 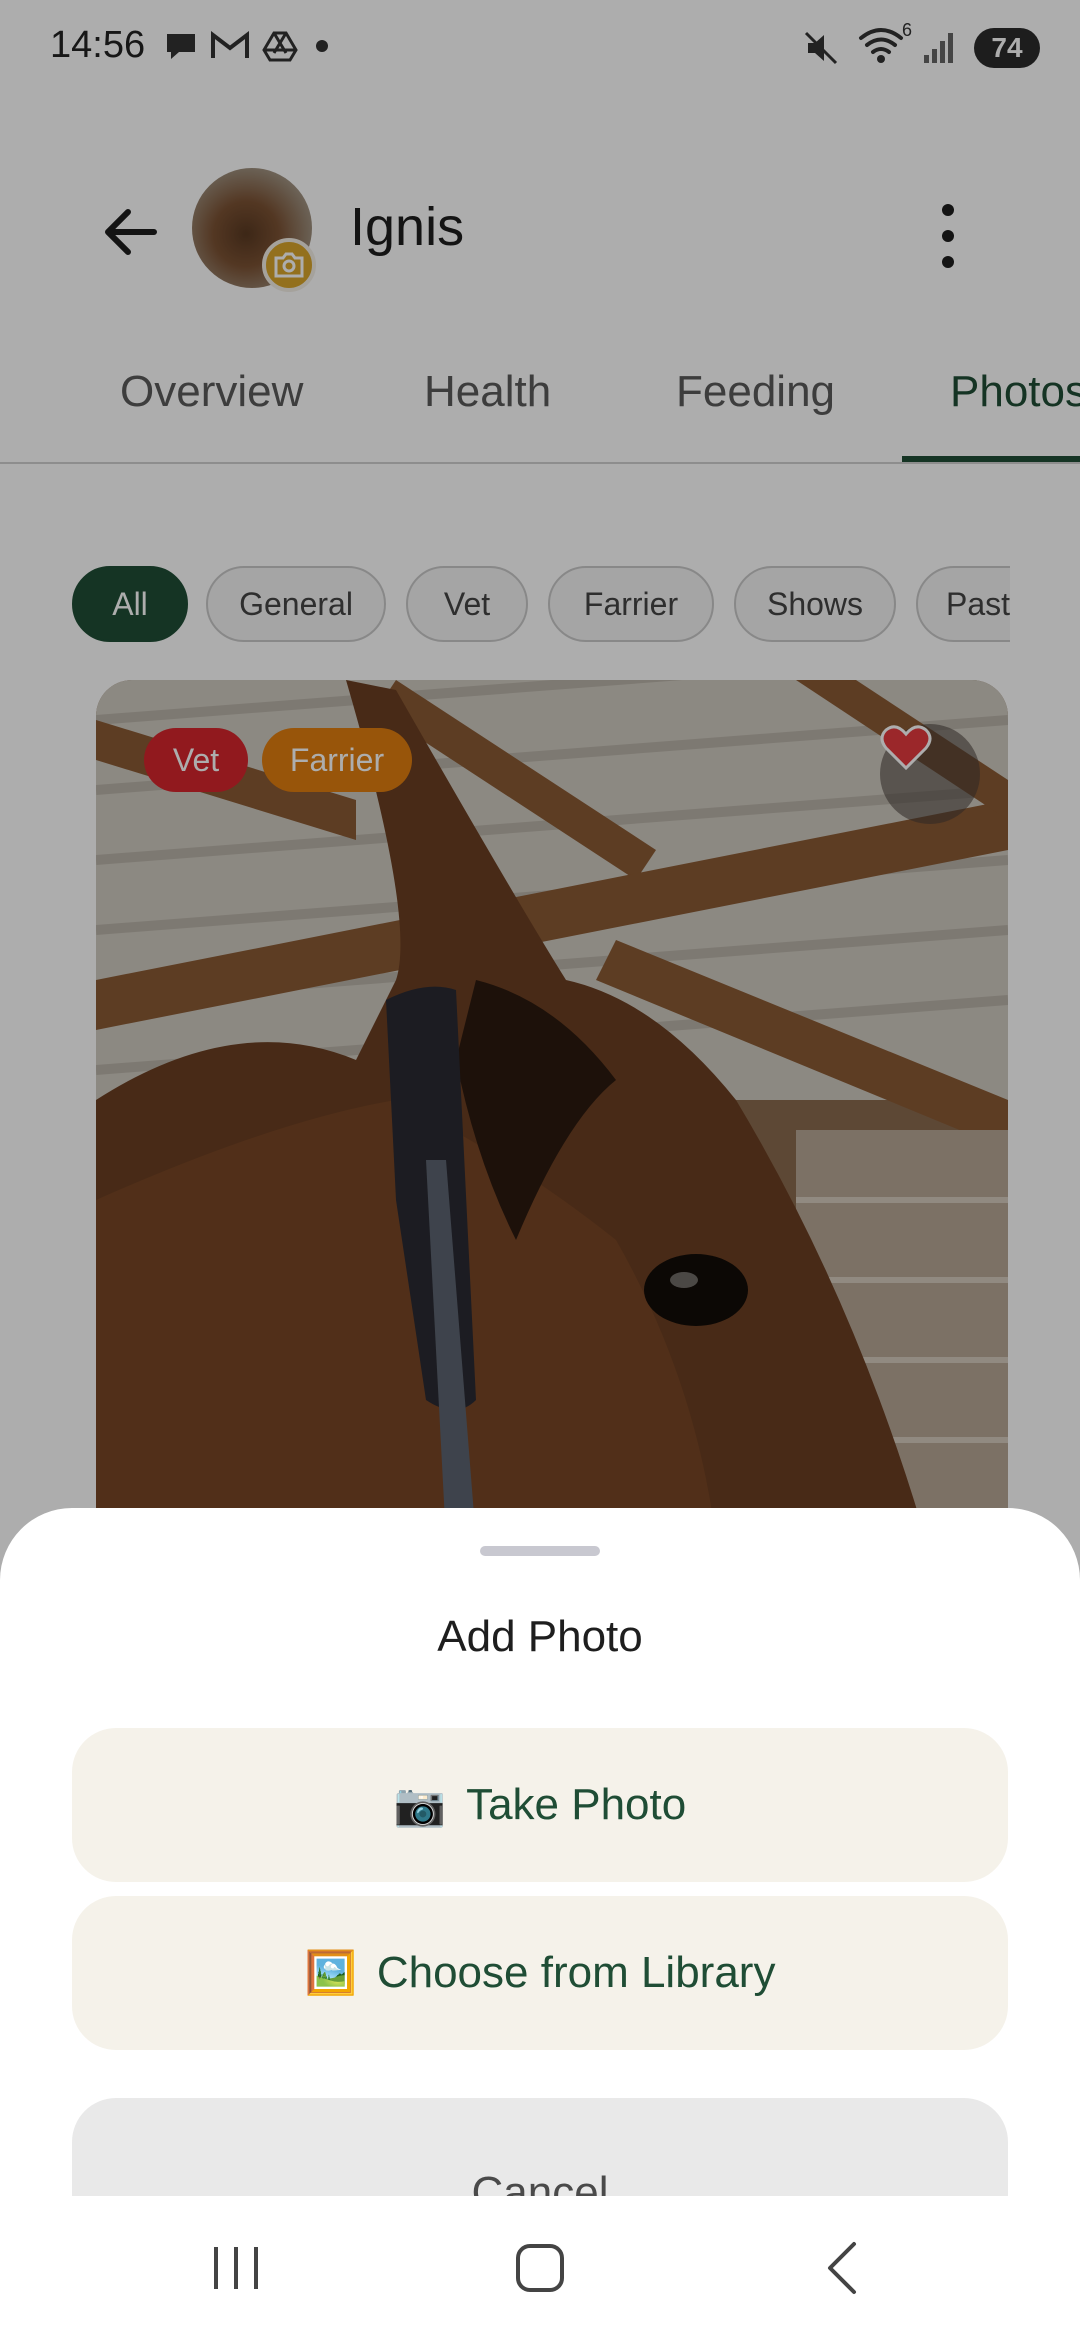 I want to click on home-button, so click(x=540, y=2268).